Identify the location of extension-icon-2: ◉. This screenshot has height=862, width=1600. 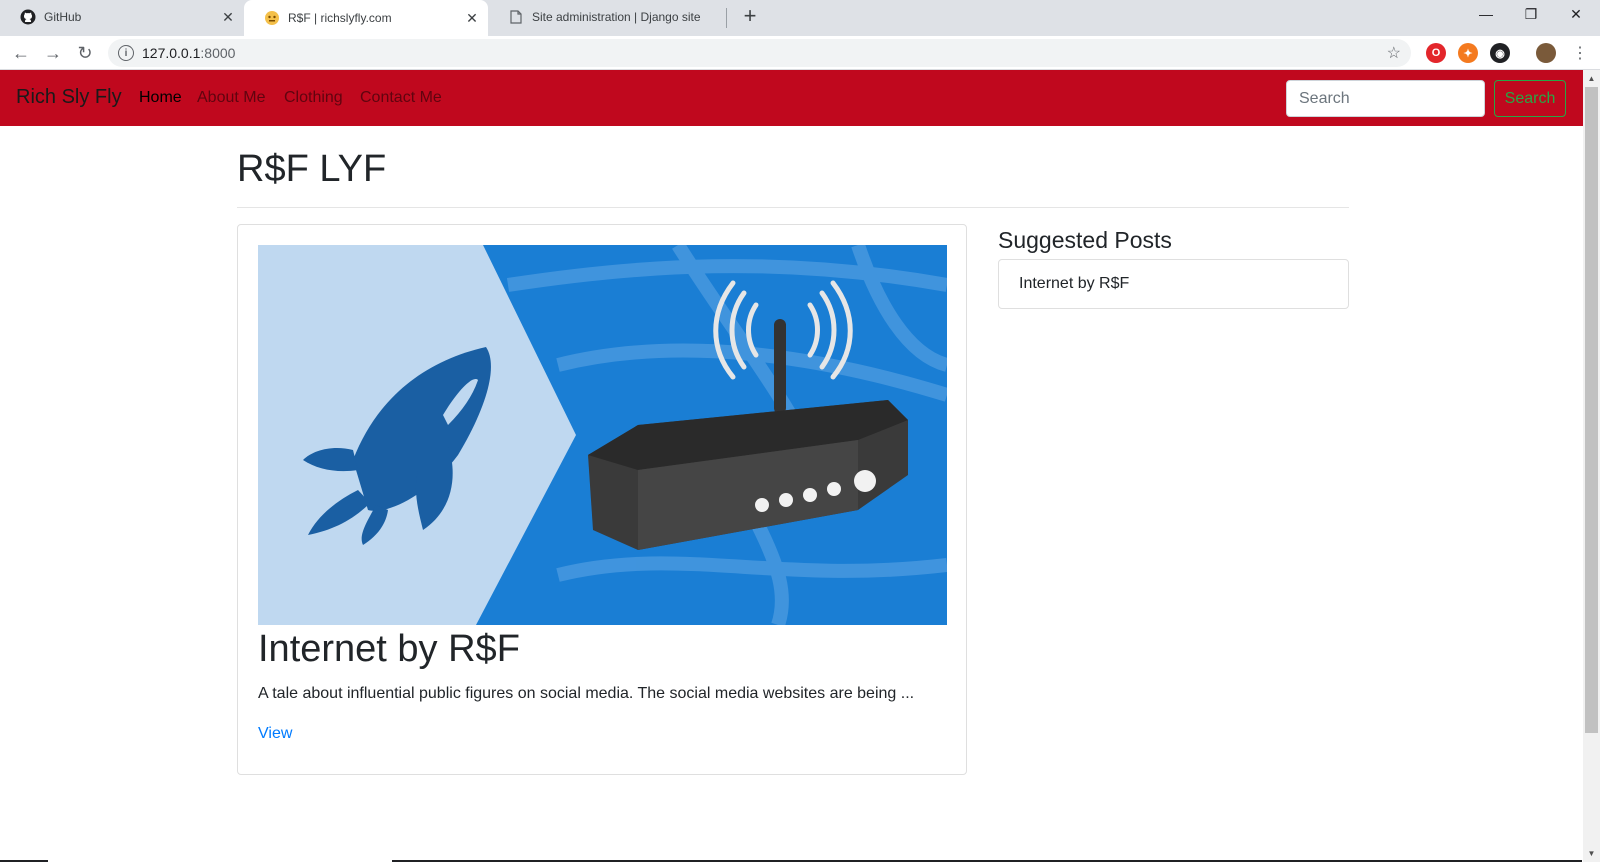
(1500, 53).